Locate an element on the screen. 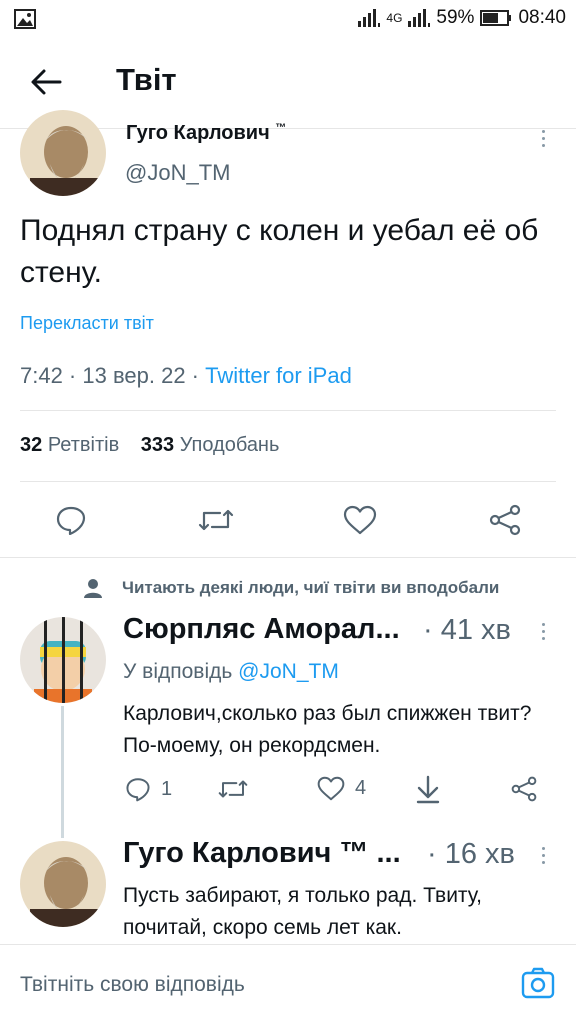  engagement-stats: 32 Ретвітів 333 Уподобань is located at coordinates (149, 445).